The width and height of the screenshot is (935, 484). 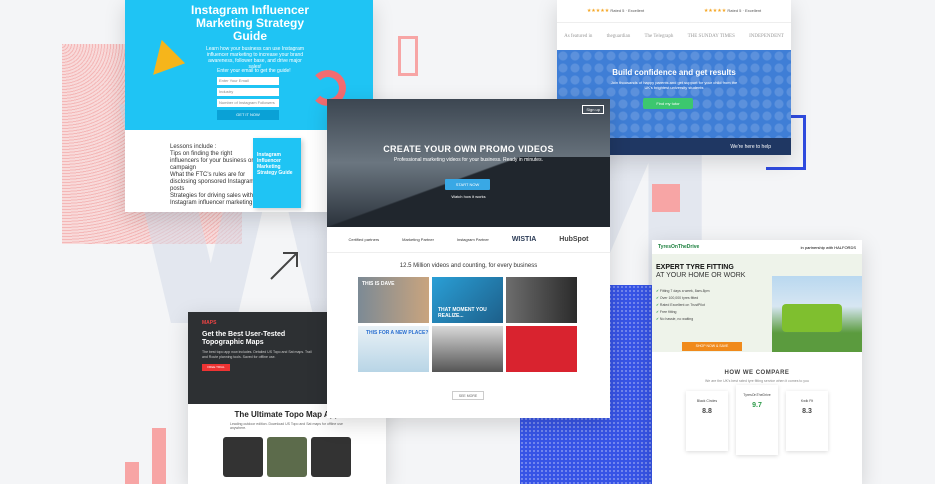 I want to click on topo-brand: MAPS, so click(x=209, y=323).